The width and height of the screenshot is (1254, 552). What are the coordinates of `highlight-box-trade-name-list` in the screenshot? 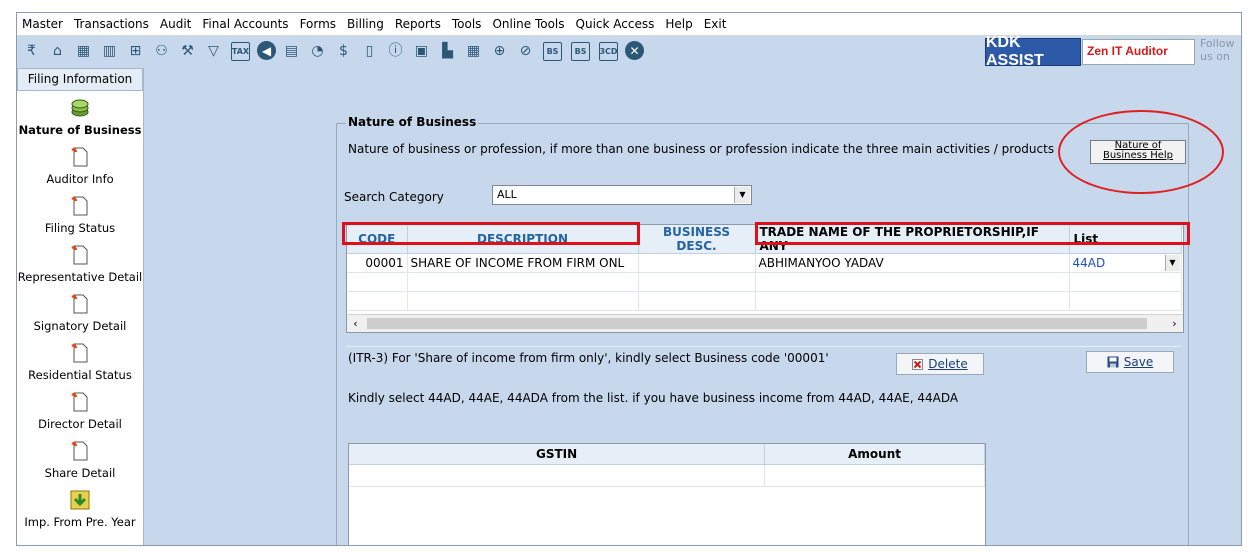 It's located at (972, 233).